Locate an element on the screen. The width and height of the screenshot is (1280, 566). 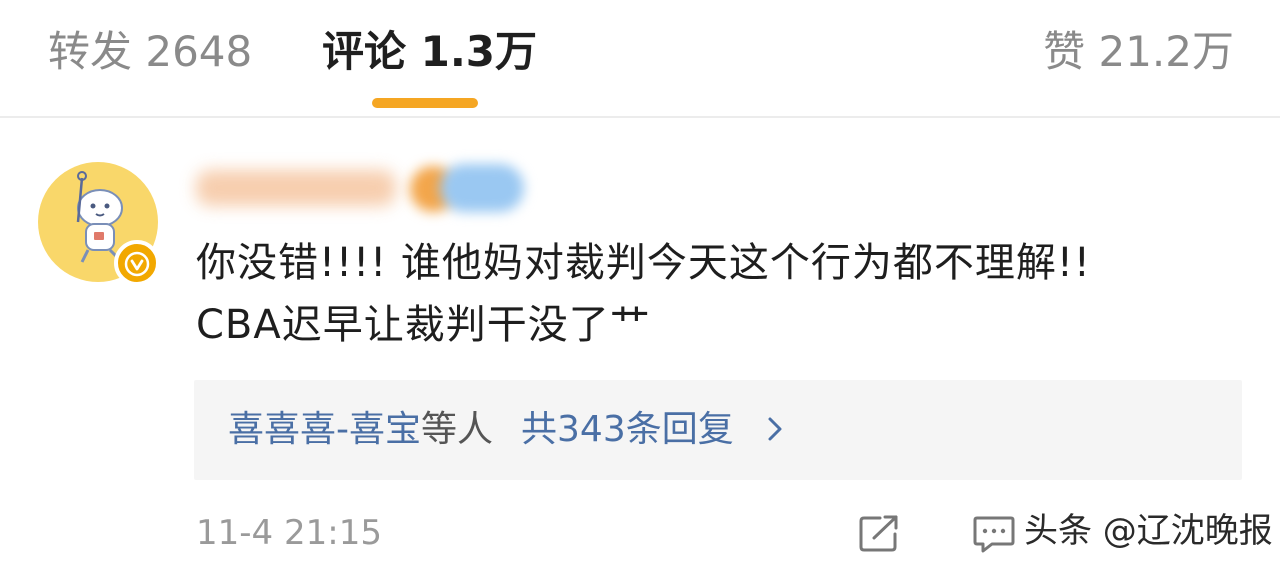
source-watermark: 头条 @辽沈晚报 is located at coordinates (1148, 531).